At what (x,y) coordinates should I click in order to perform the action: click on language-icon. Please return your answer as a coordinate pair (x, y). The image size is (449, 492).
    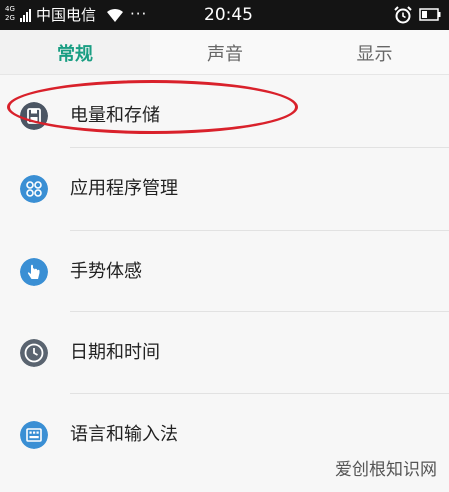
    Looking at the image, I should click on (34, 435).